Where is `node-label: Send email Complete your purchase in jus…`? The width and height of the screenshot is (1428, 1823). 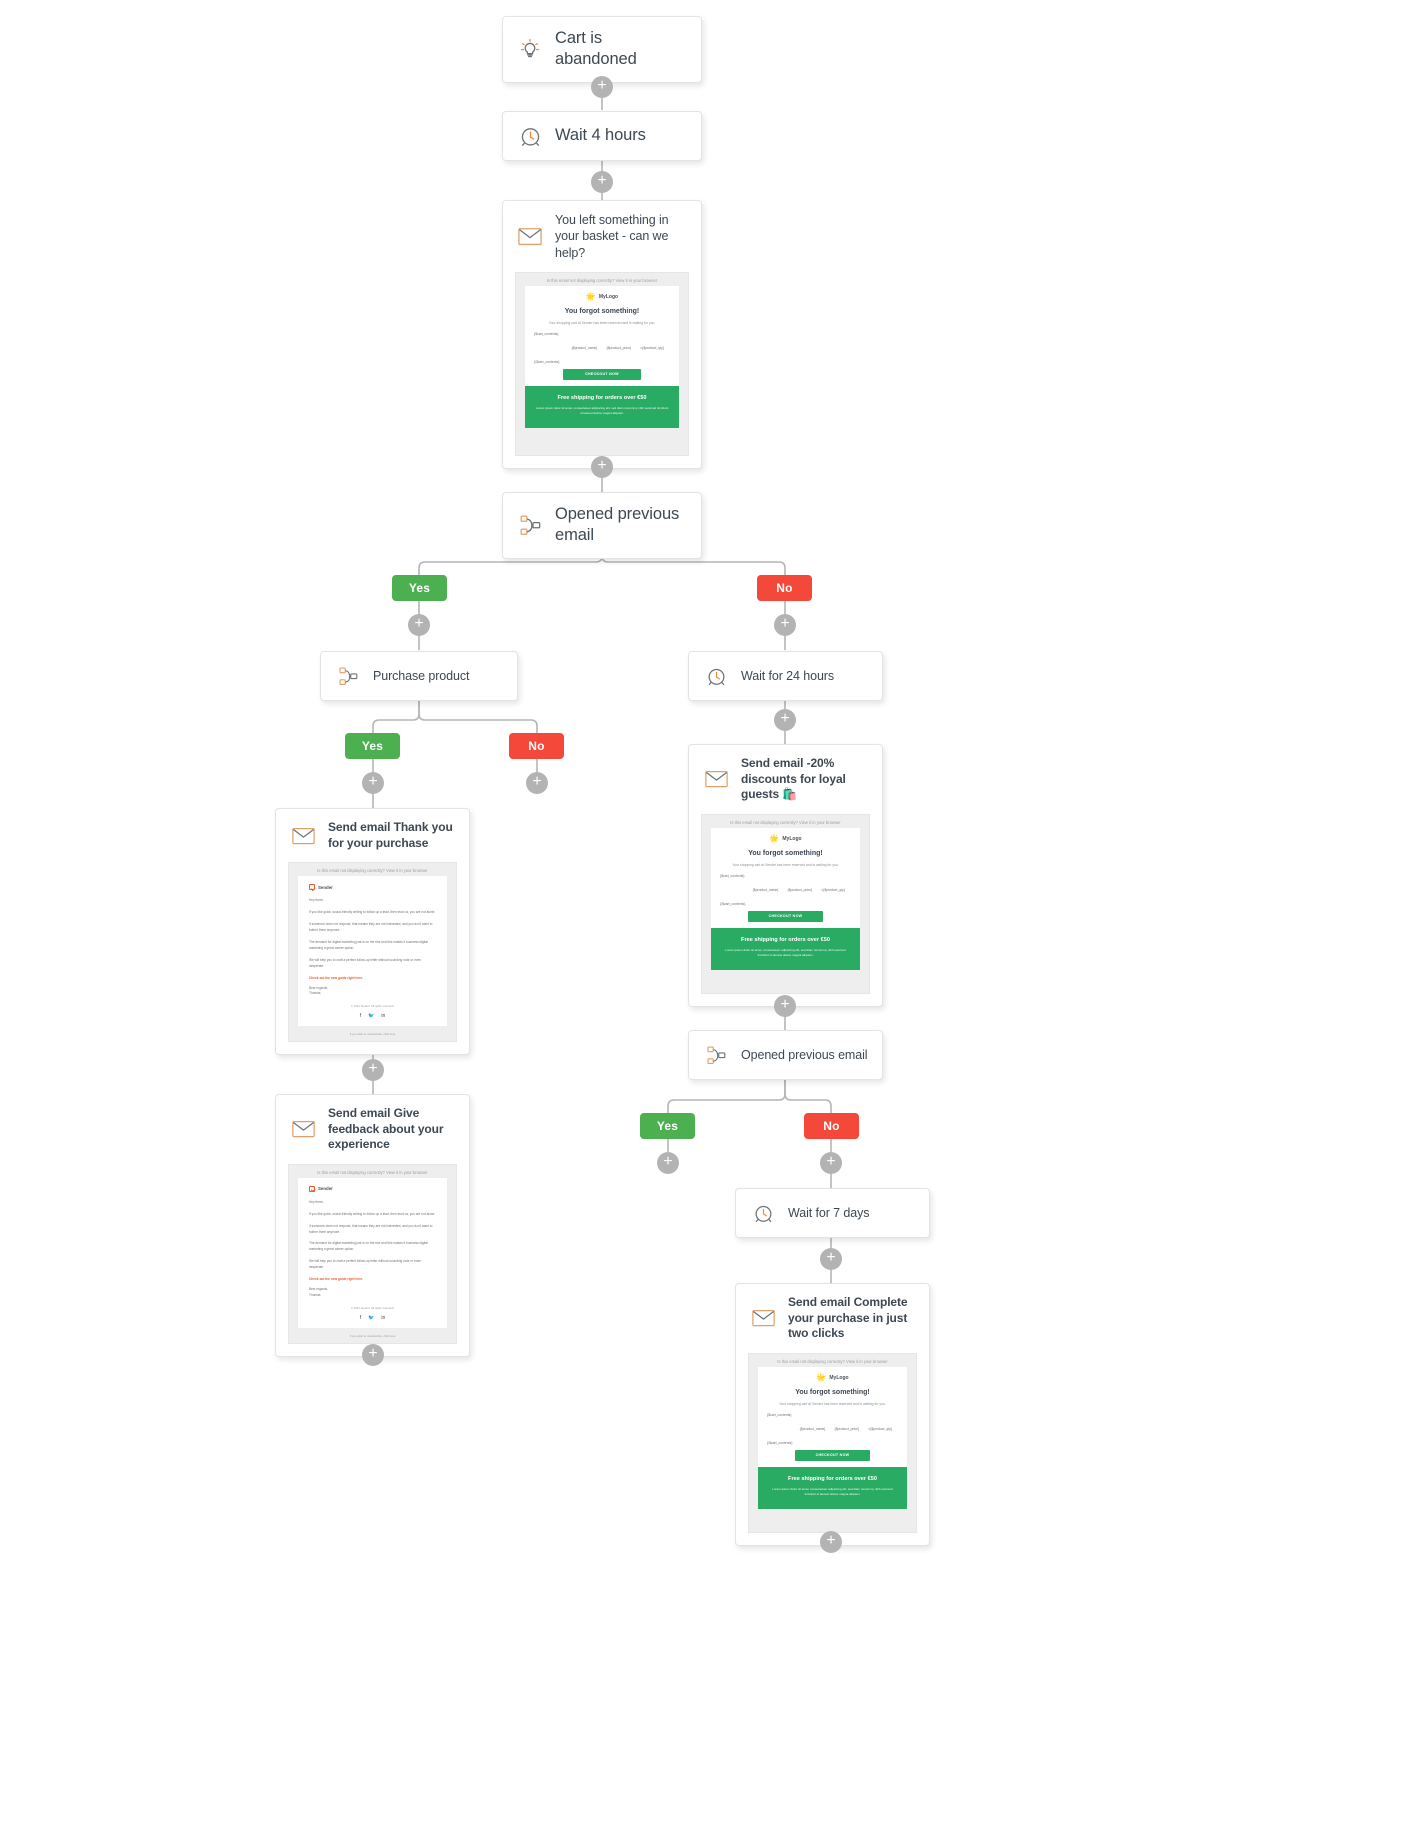
node-label: Send email Complete your purchase in jus… is located at coordinates (848, 1318).